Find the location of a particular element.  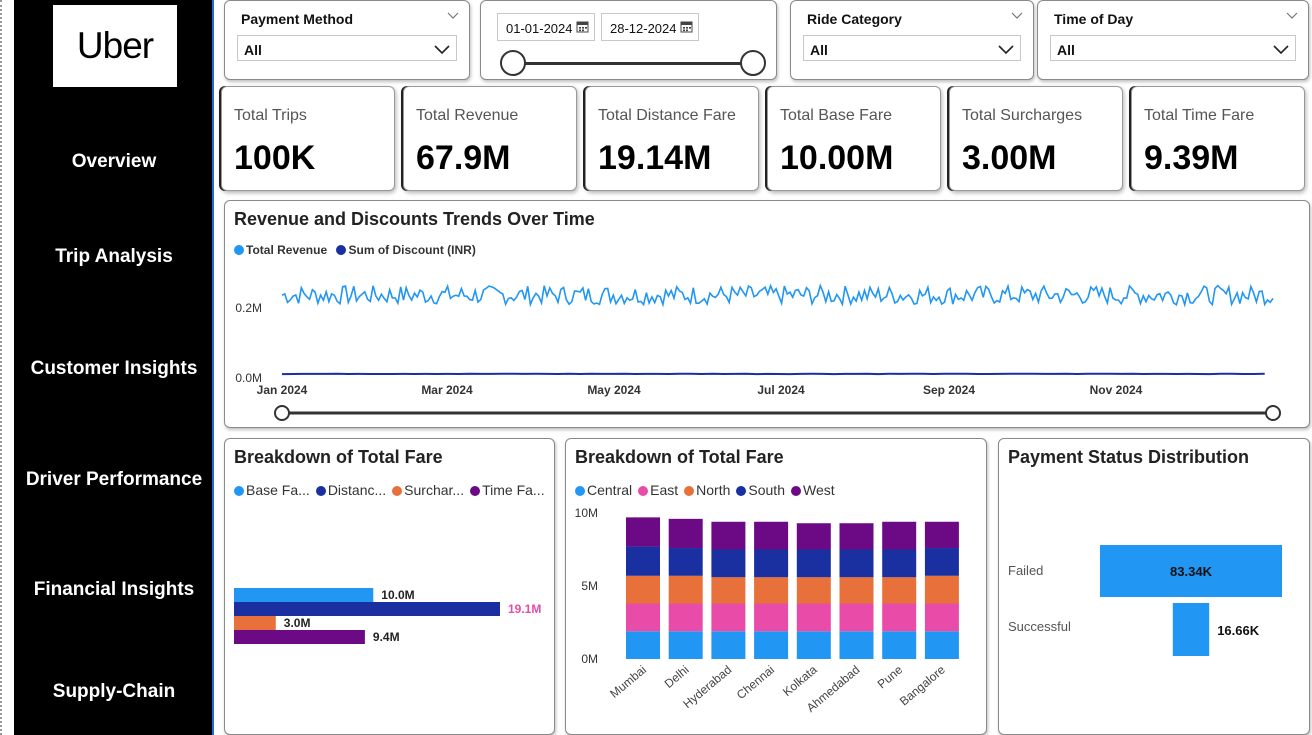

y-tick-label: 0.2M is located at coordinates (248, 308).